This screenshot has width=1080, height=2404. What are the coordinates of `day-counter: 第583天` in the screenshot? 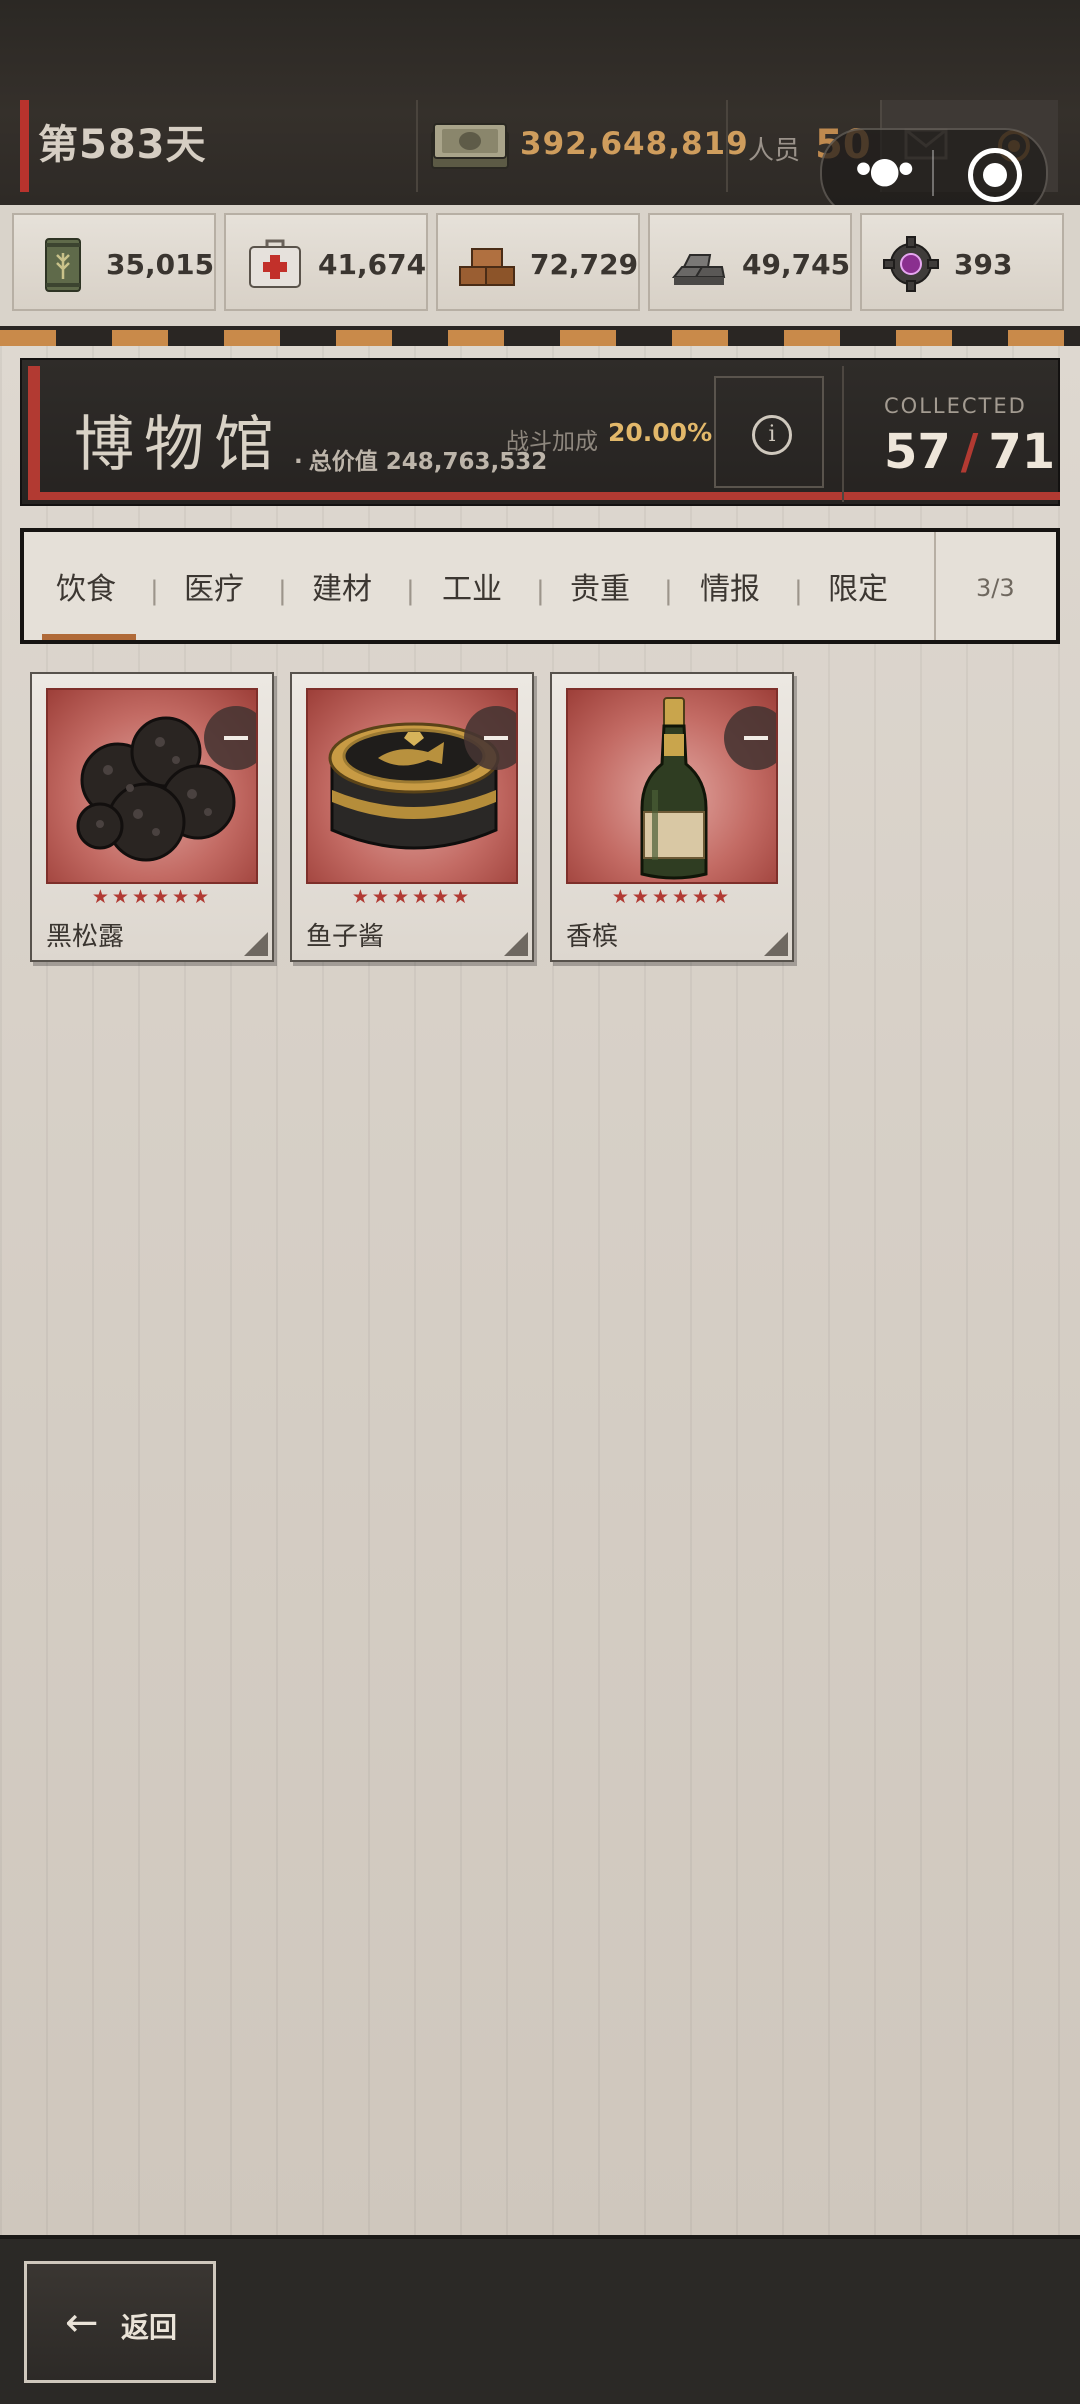 It's located at (122, 145).